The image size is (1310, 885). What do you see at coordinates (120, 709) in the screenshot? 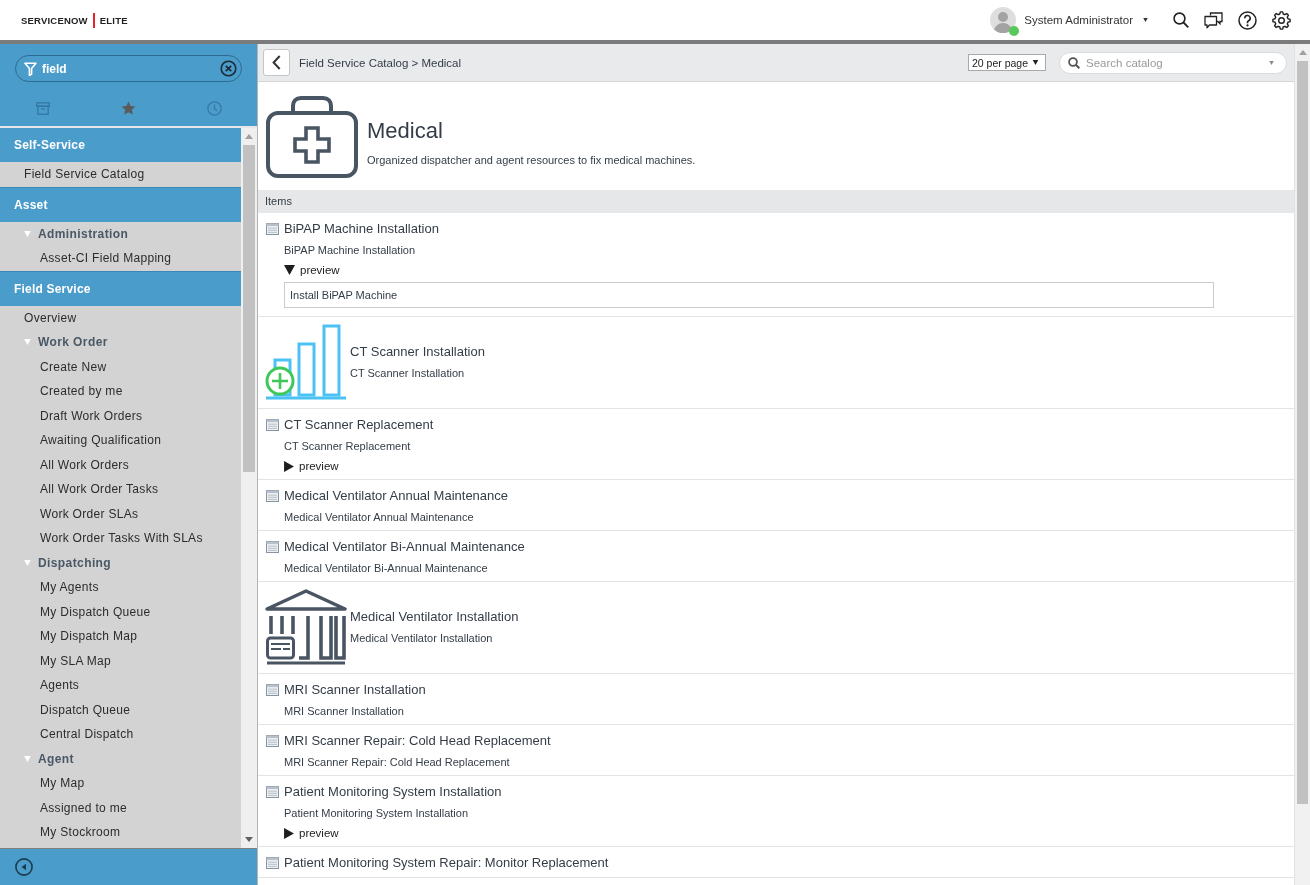
I see `nav-item: Dispatch Queue` at bounding box center [120, 709].